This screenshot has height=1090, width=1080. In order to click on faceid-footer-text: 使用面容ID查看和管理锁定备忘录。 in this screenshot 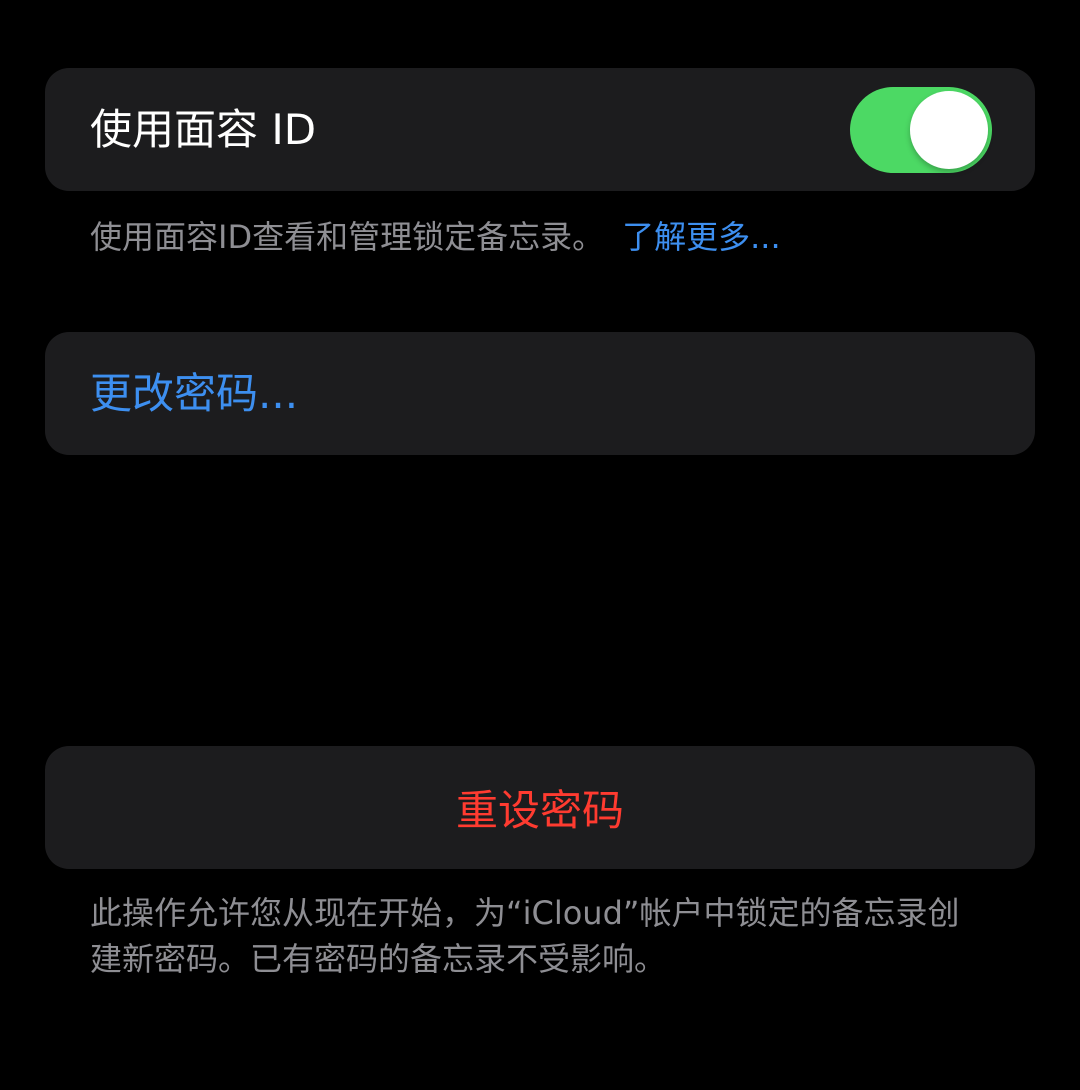, I will do `click(347, 237)`.